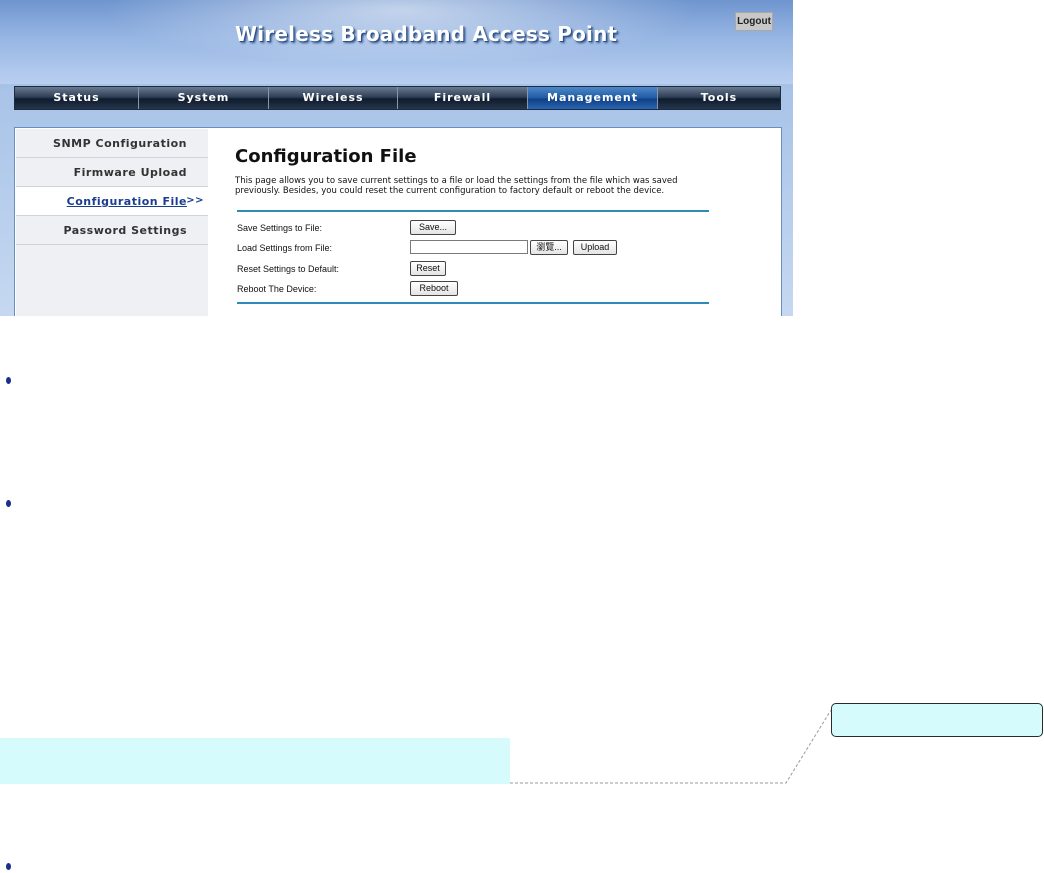  I want to click on load-settings-label: Load Settings from File:, so click(285, 248).